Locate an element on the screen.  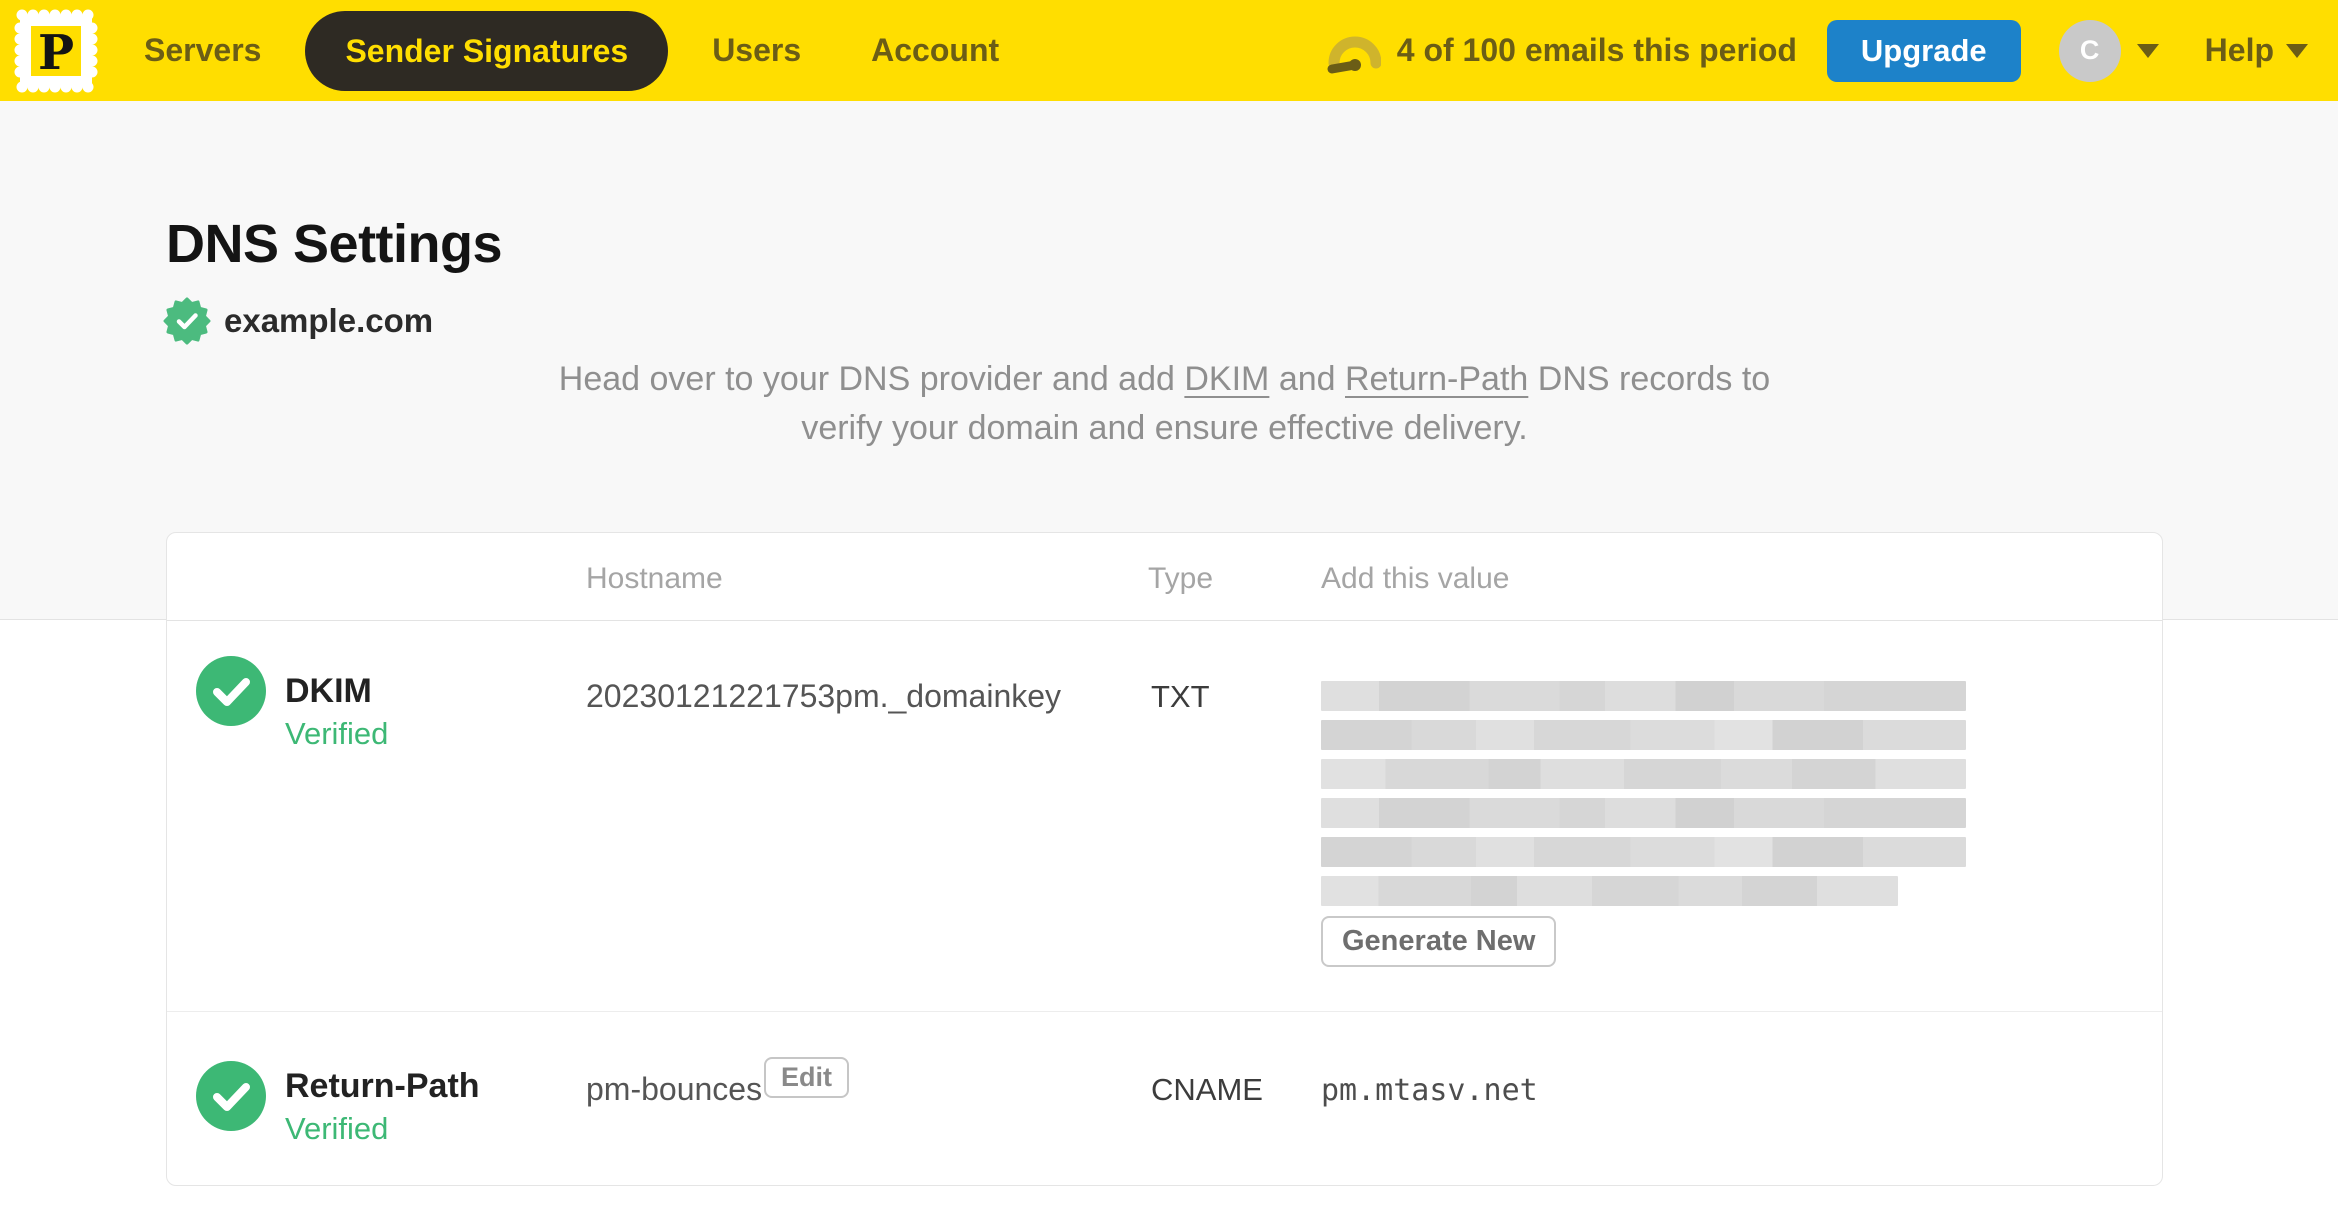
upgrade-button: Upgrade is located at coordinates (1923, 50).